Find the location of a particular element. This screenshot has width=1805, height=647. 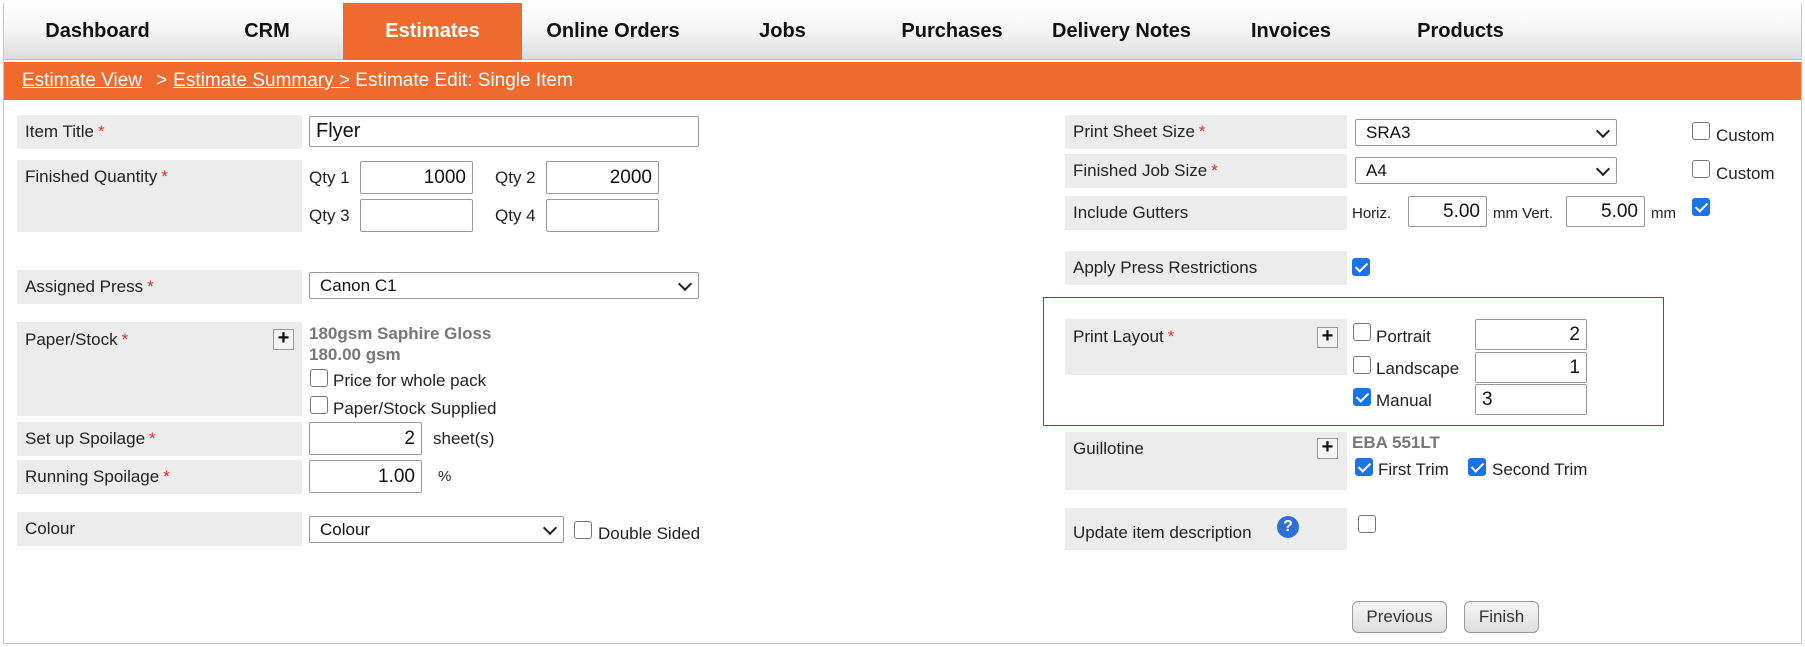

guillotine-label-text: Guillotine is located at coordinates (1108, 448).